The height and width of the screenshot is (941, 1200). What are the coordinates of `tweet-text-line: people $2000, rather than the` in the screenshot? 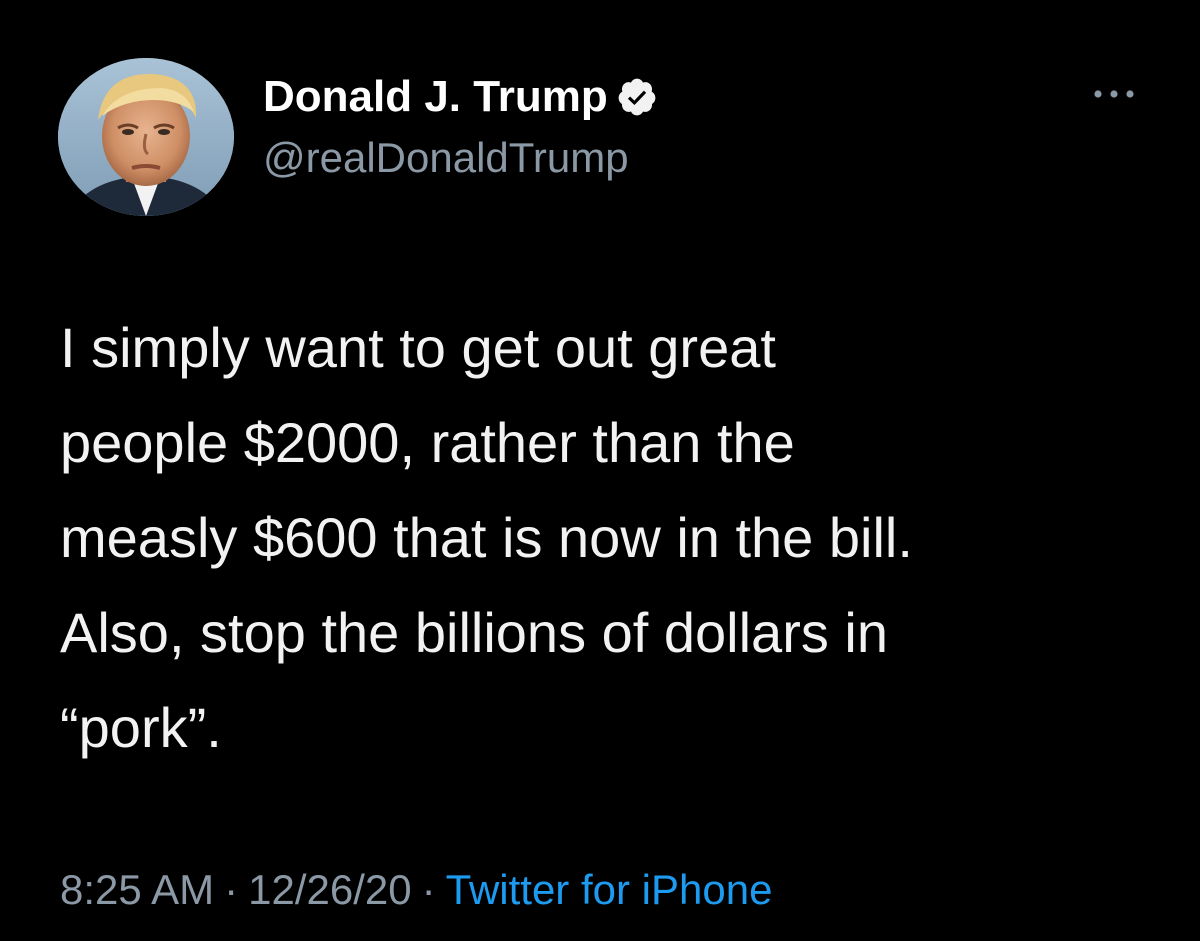 It's located at (427, 442).